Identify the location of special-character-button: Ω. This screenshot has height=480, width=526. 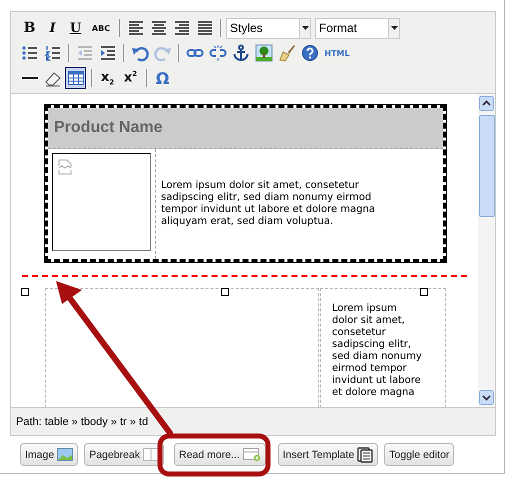
(162, 78).